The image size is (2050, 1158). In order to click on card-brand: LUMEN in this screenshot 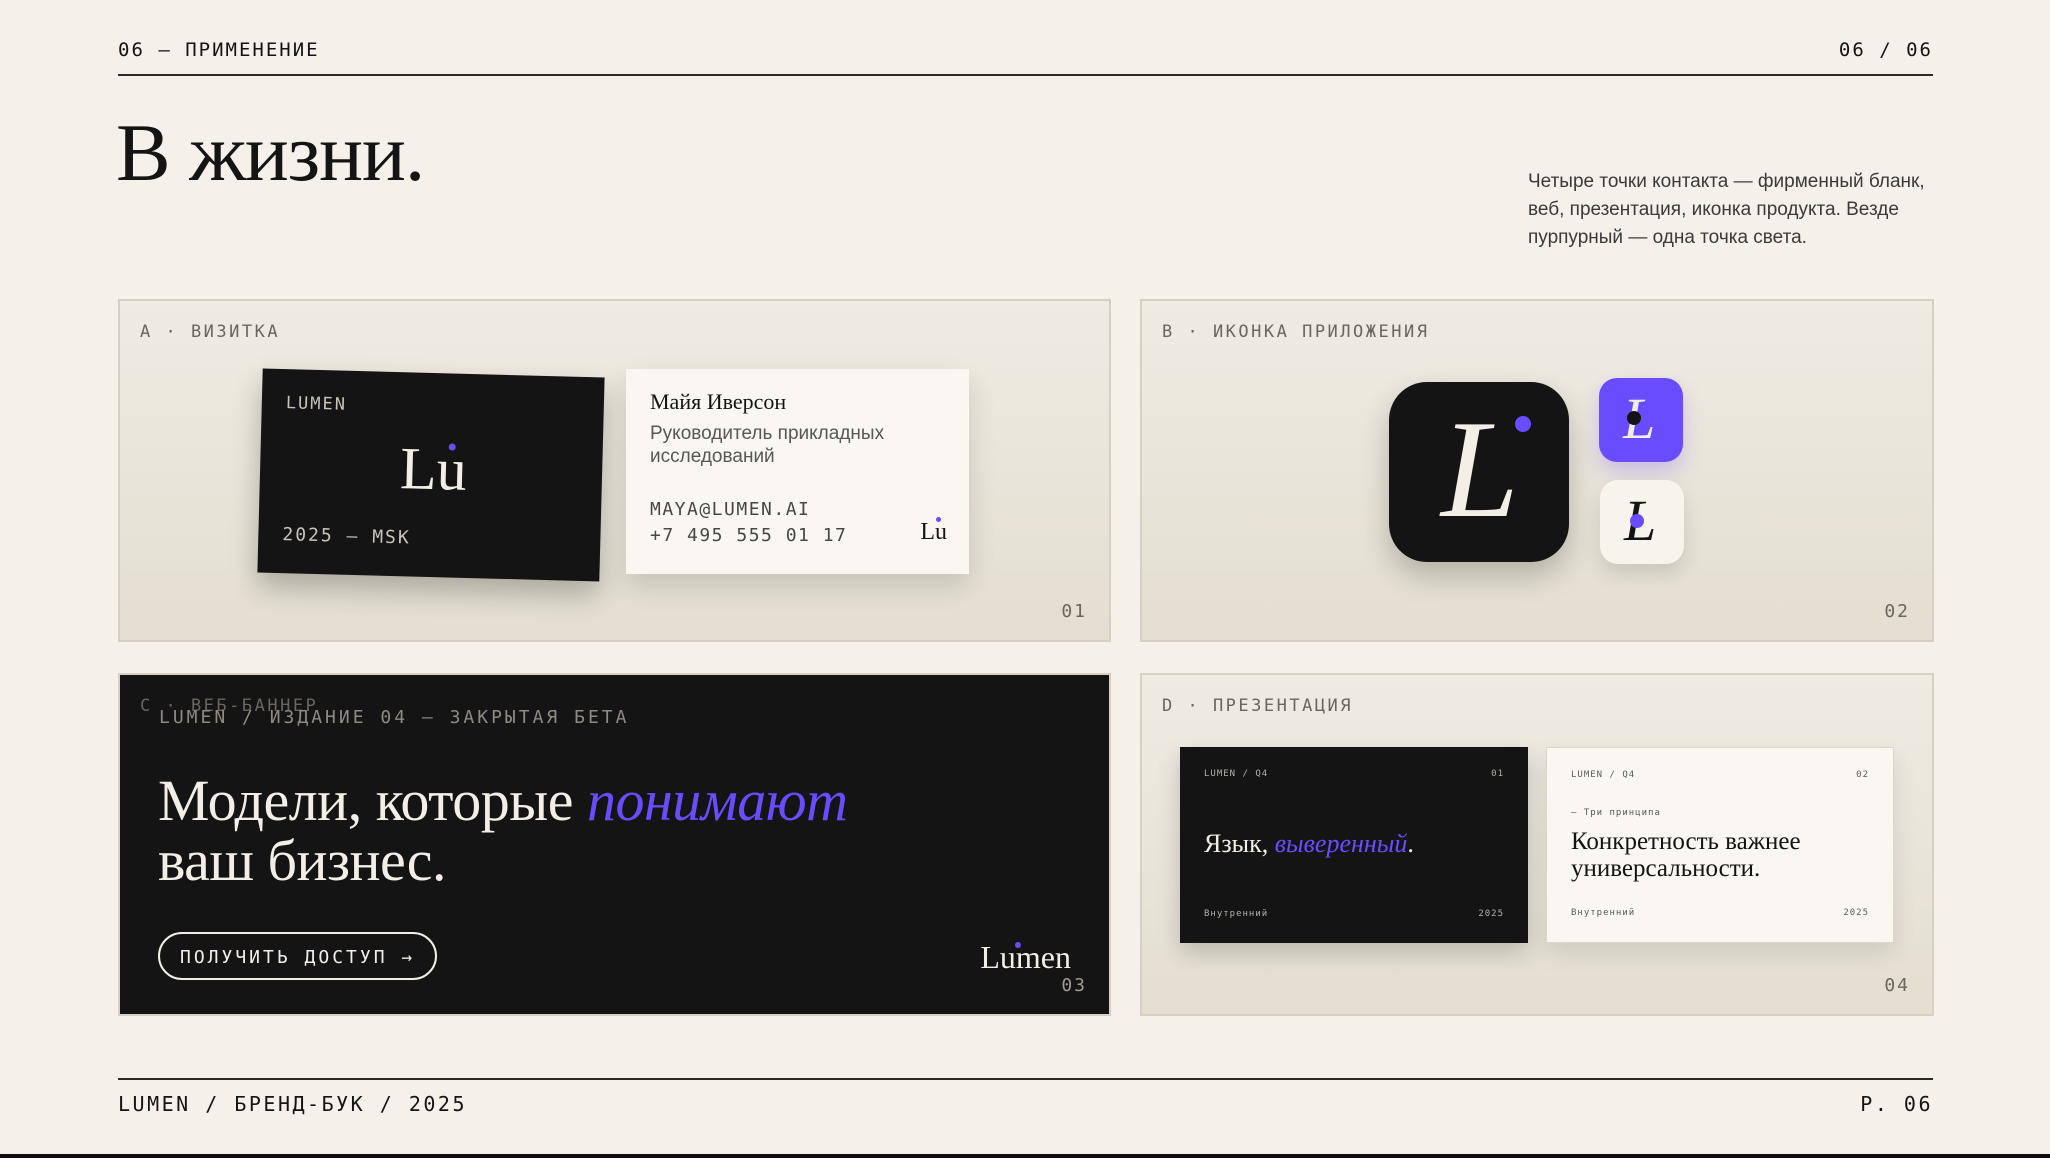, I will do `click(316, 404)`.